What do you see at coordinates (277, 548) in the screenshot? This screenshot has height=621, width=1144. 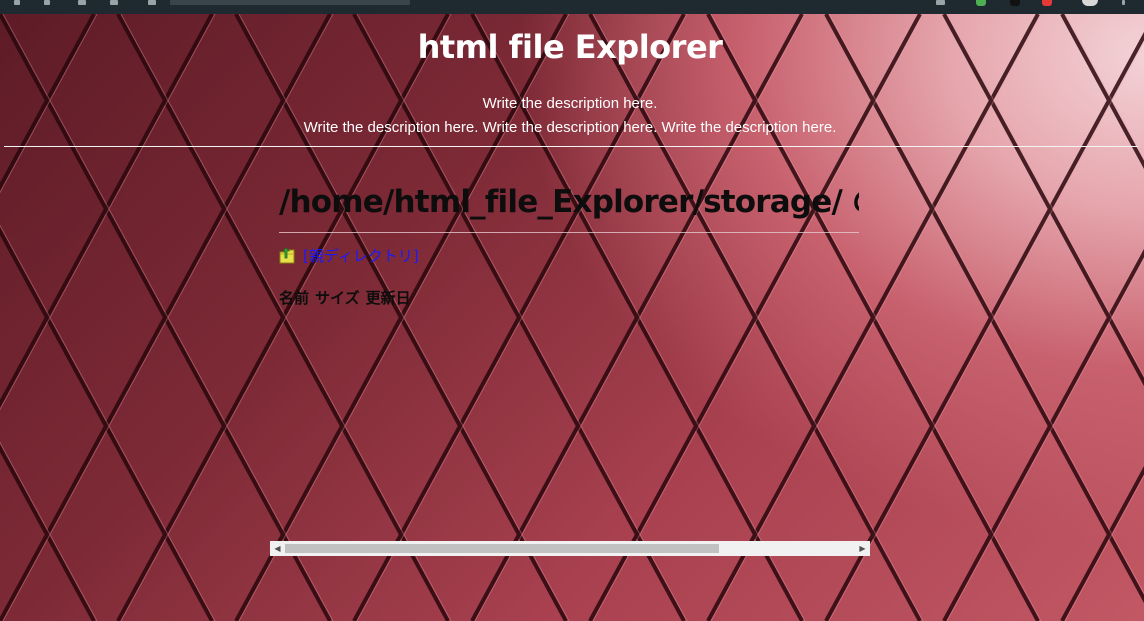 I see `scroll-left-arrow-icon: ◀` at bounding box center [277, 548].